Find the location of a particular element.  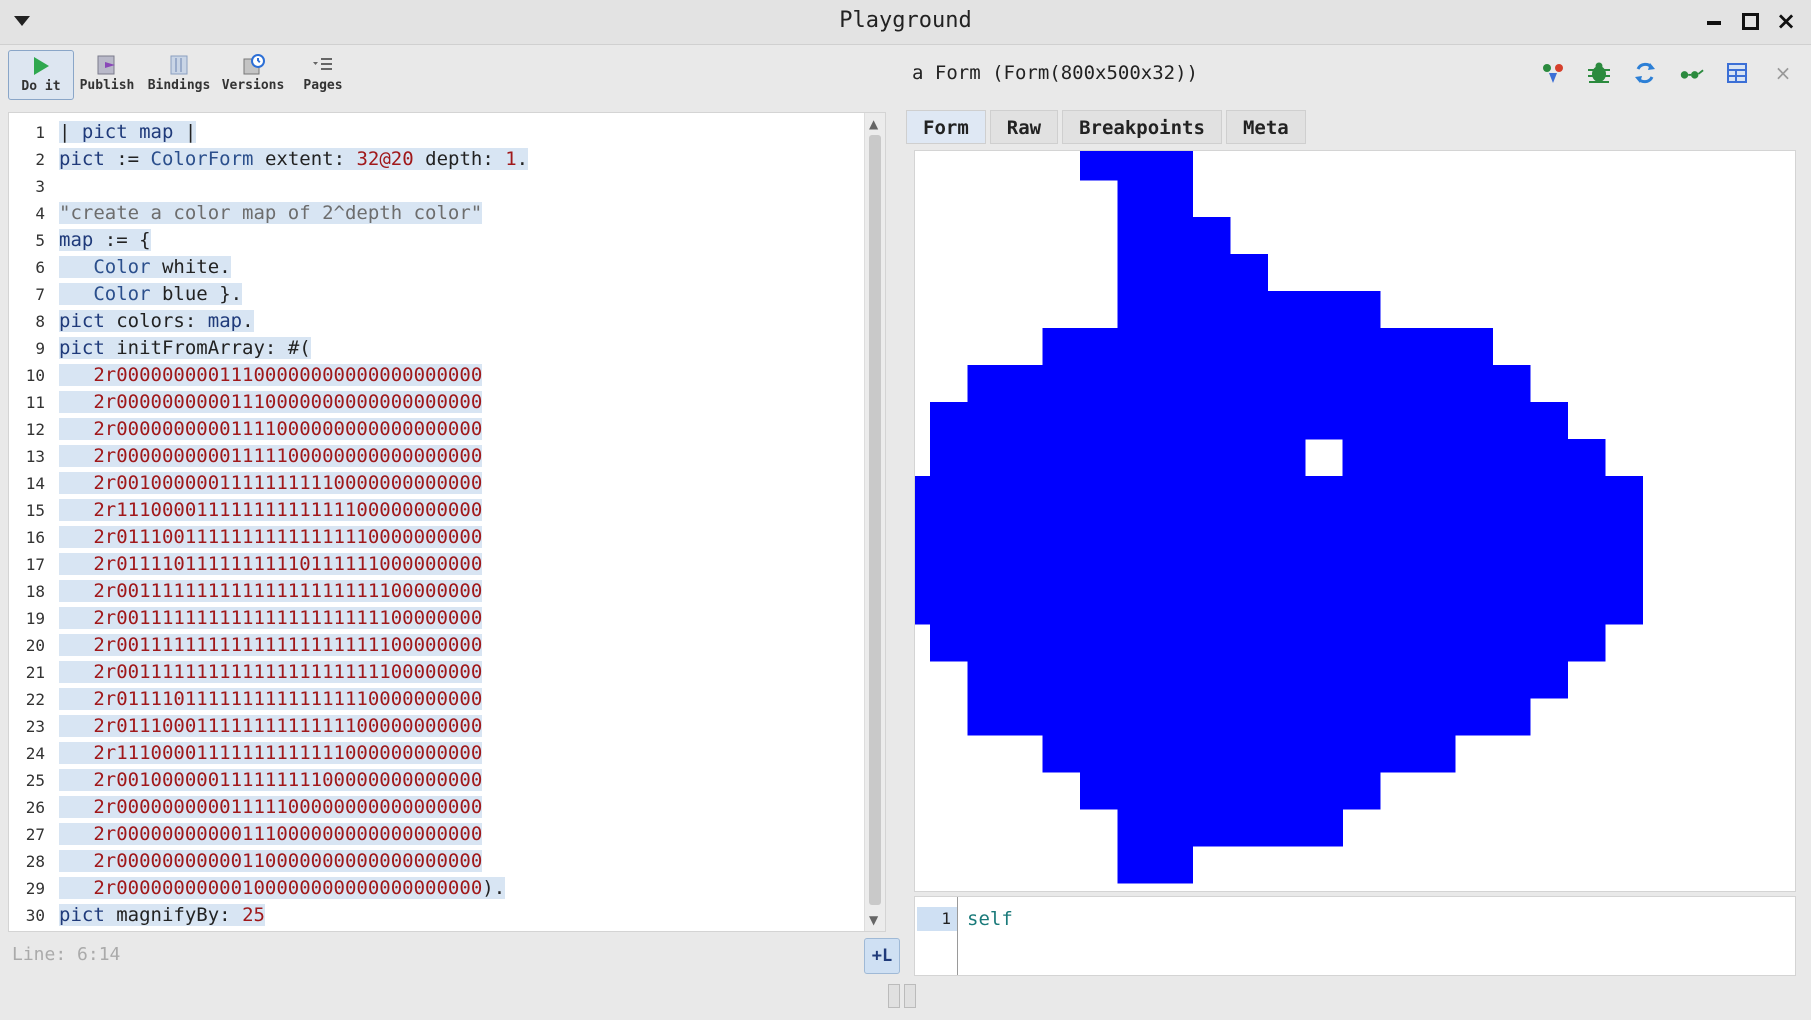

bindings-icon is located at coordinates (179, 65).